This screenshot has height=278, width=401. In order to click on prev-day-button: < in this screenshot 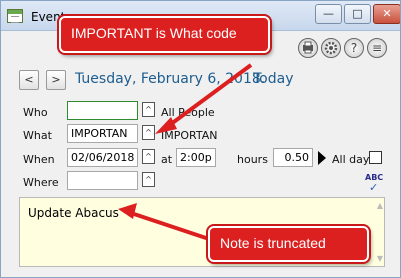, I will do `click(29, 80)`.